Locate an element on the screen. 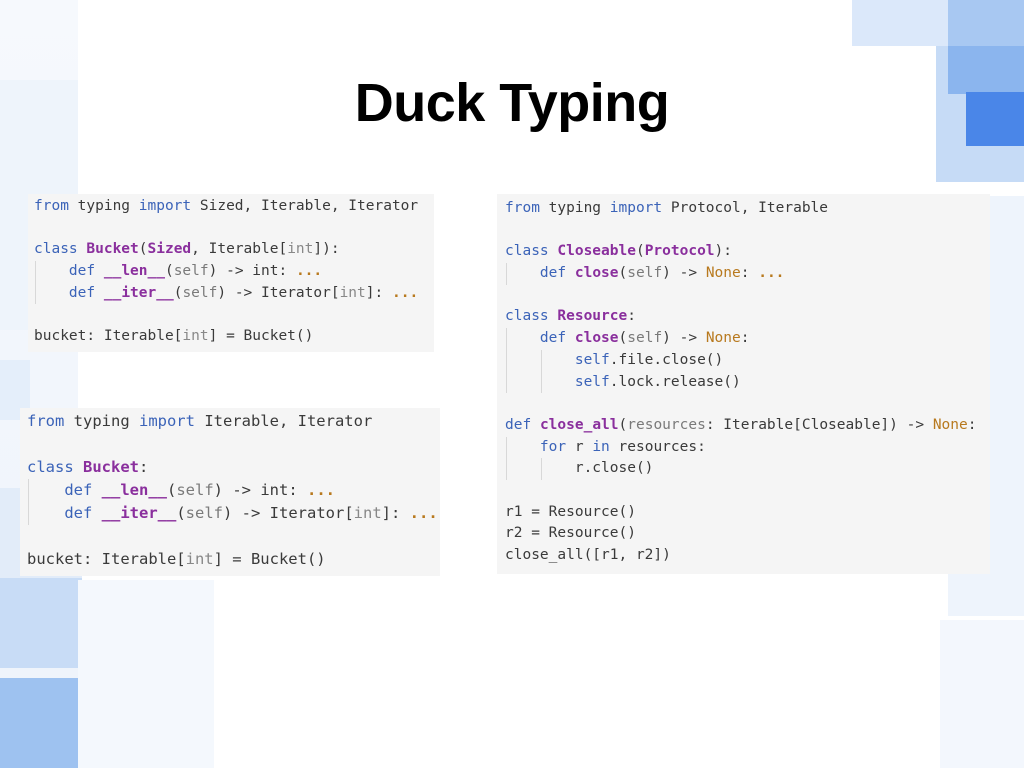 Image resolution: width=1024 pixels, height=768 pixels. code-token: Protocol, Iterable is located at coordinates (745, 208).